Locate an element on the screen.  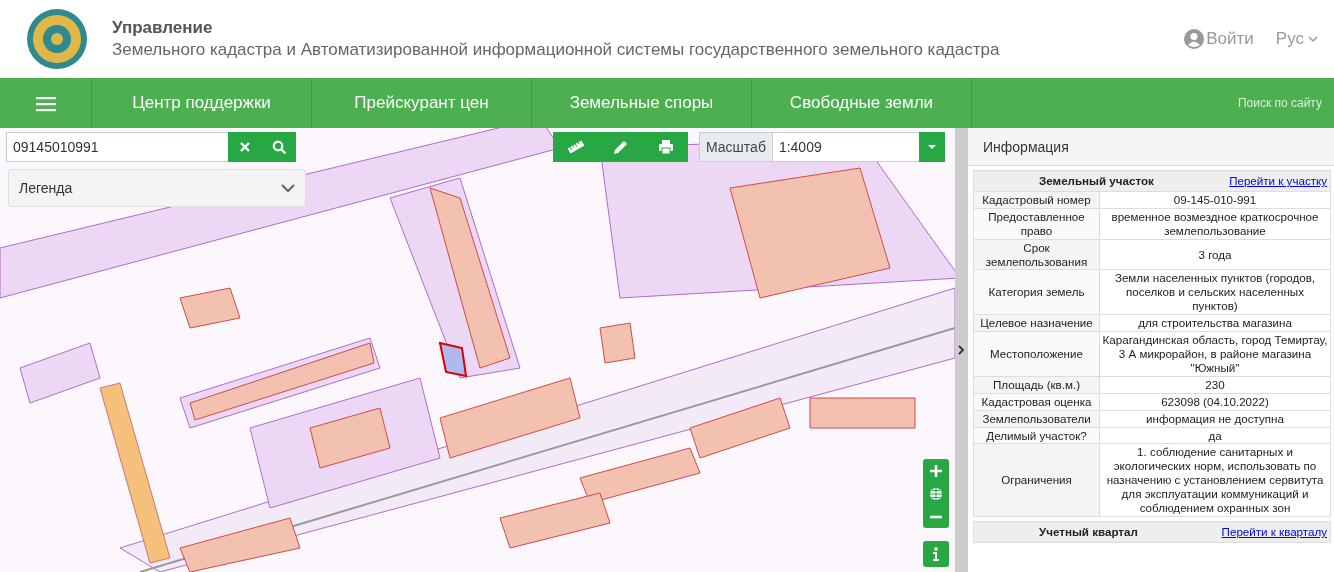
section-link: Перейти к кварталу is located at coordinates (1274, 531).